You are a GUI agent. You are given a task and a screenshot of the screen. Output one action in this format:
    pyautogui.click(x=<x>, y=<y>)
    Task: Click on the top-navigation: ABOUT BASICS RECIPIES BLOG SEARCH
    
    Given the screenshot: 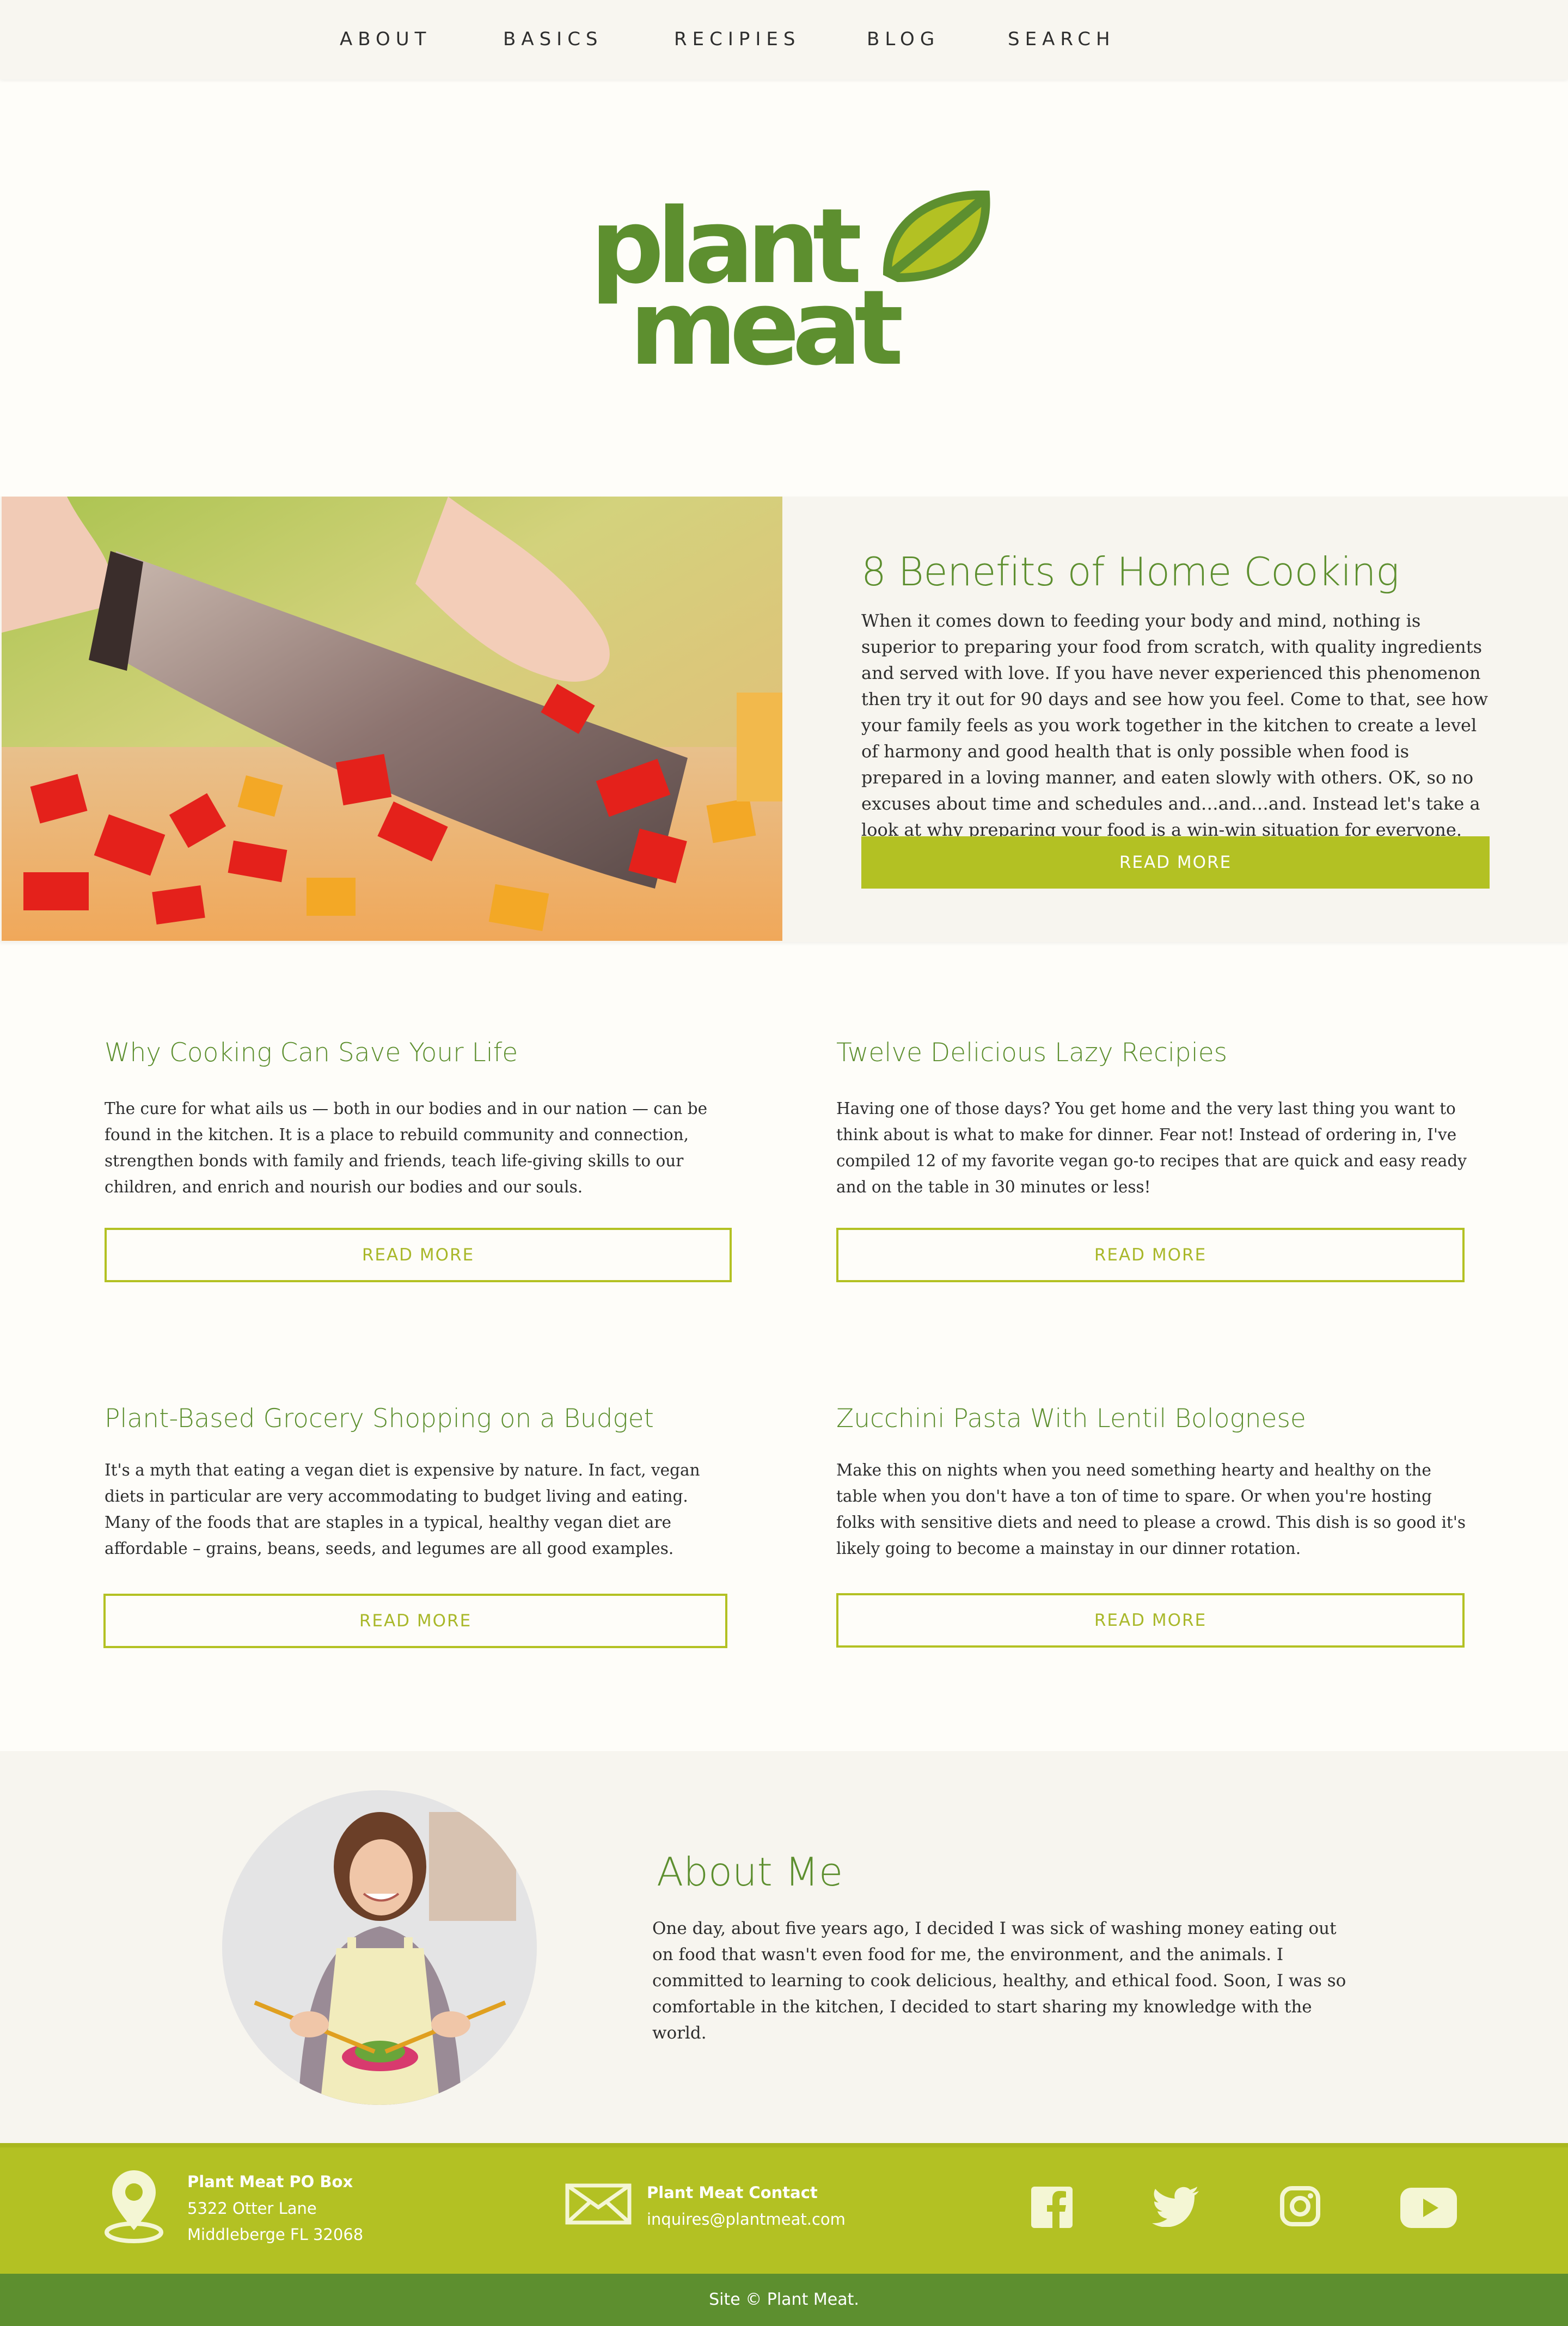 What is the action you would take?
    pyautogui.click(x=784, y=39)
    